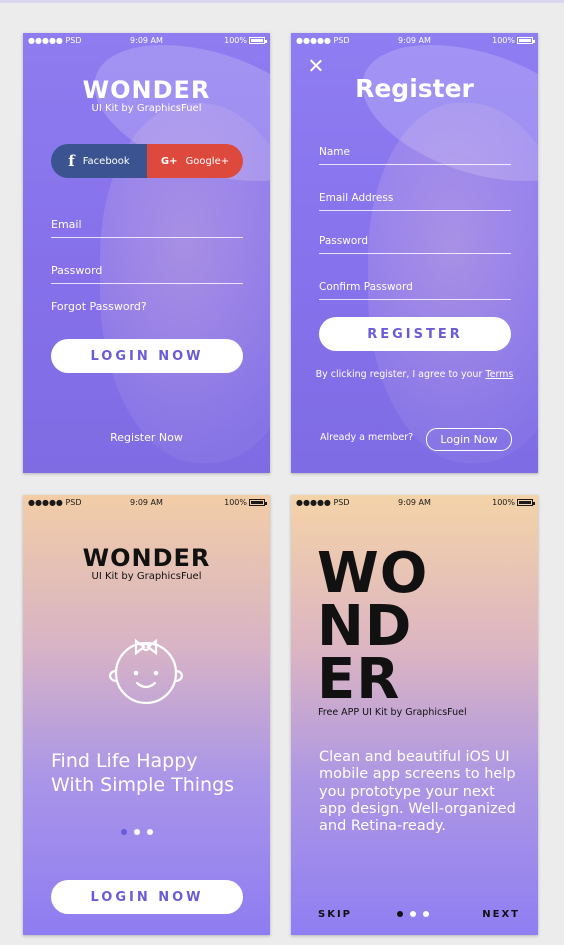 The width and height of the screenshot is (564, 945). What do you see at coordinates (334, 152) in the screenshot?
I see `name-placeholder: Name` at bounding box center [334, 152].